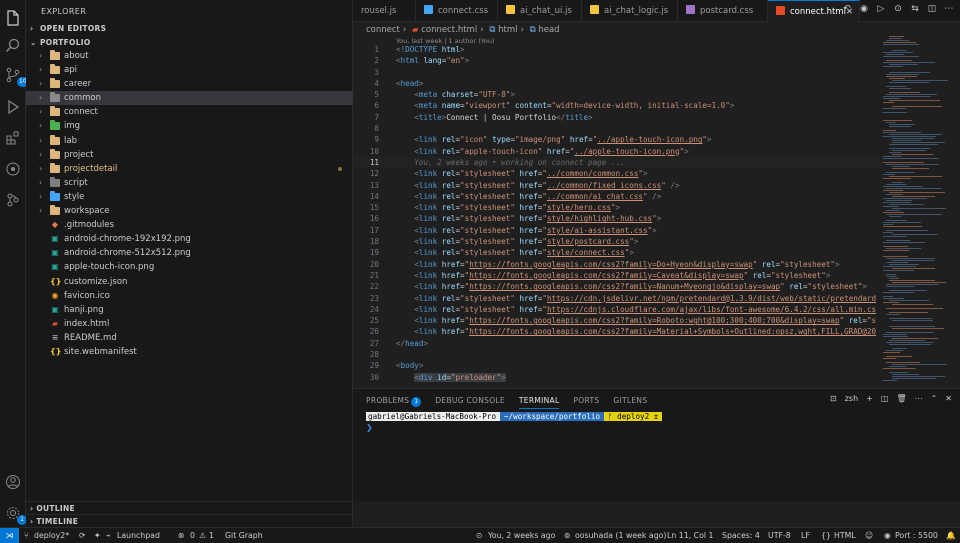  What do you see at coordinates (189, 84) in the screenshot?
I see `folder-item: › career` at bounding box center [189, 84].